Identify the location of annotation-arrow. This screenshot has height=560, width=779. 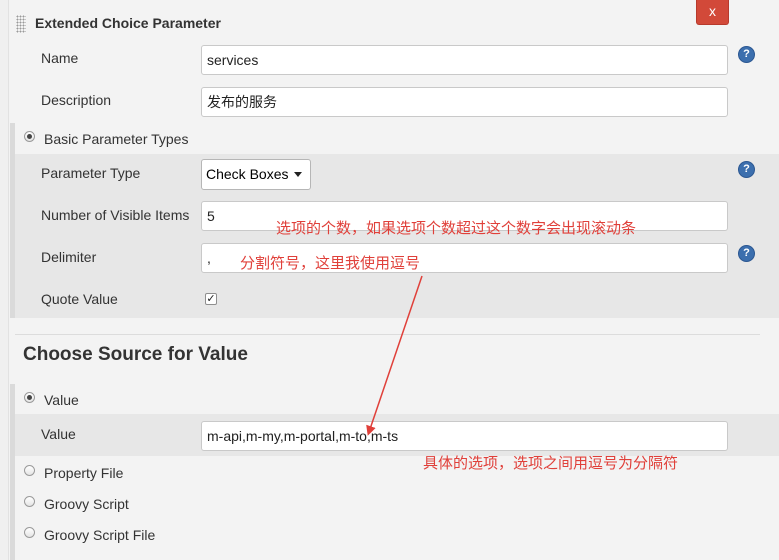
(394, 355).